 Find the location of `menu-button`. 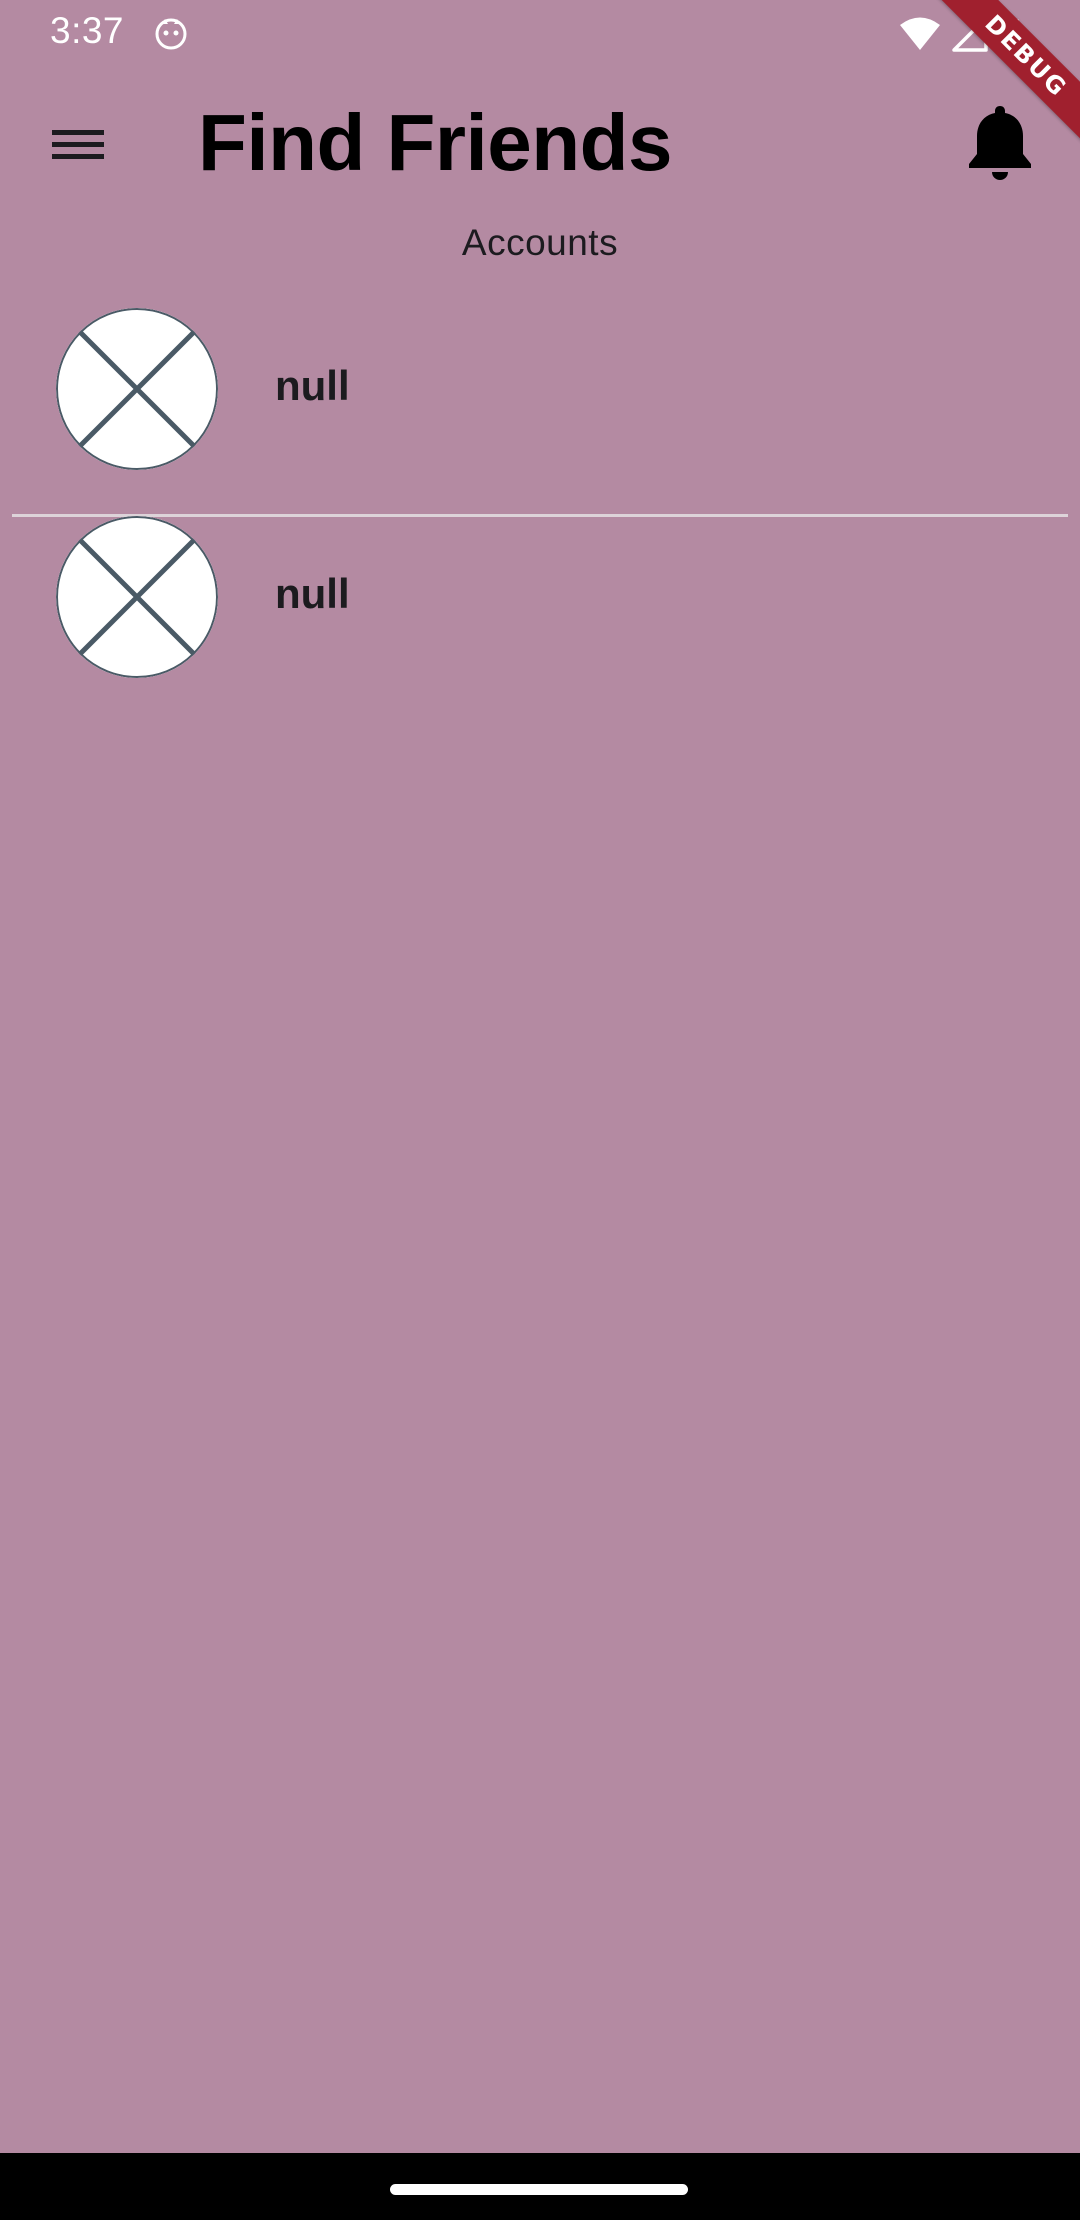

menu-button is located at coordinates (78, 146).